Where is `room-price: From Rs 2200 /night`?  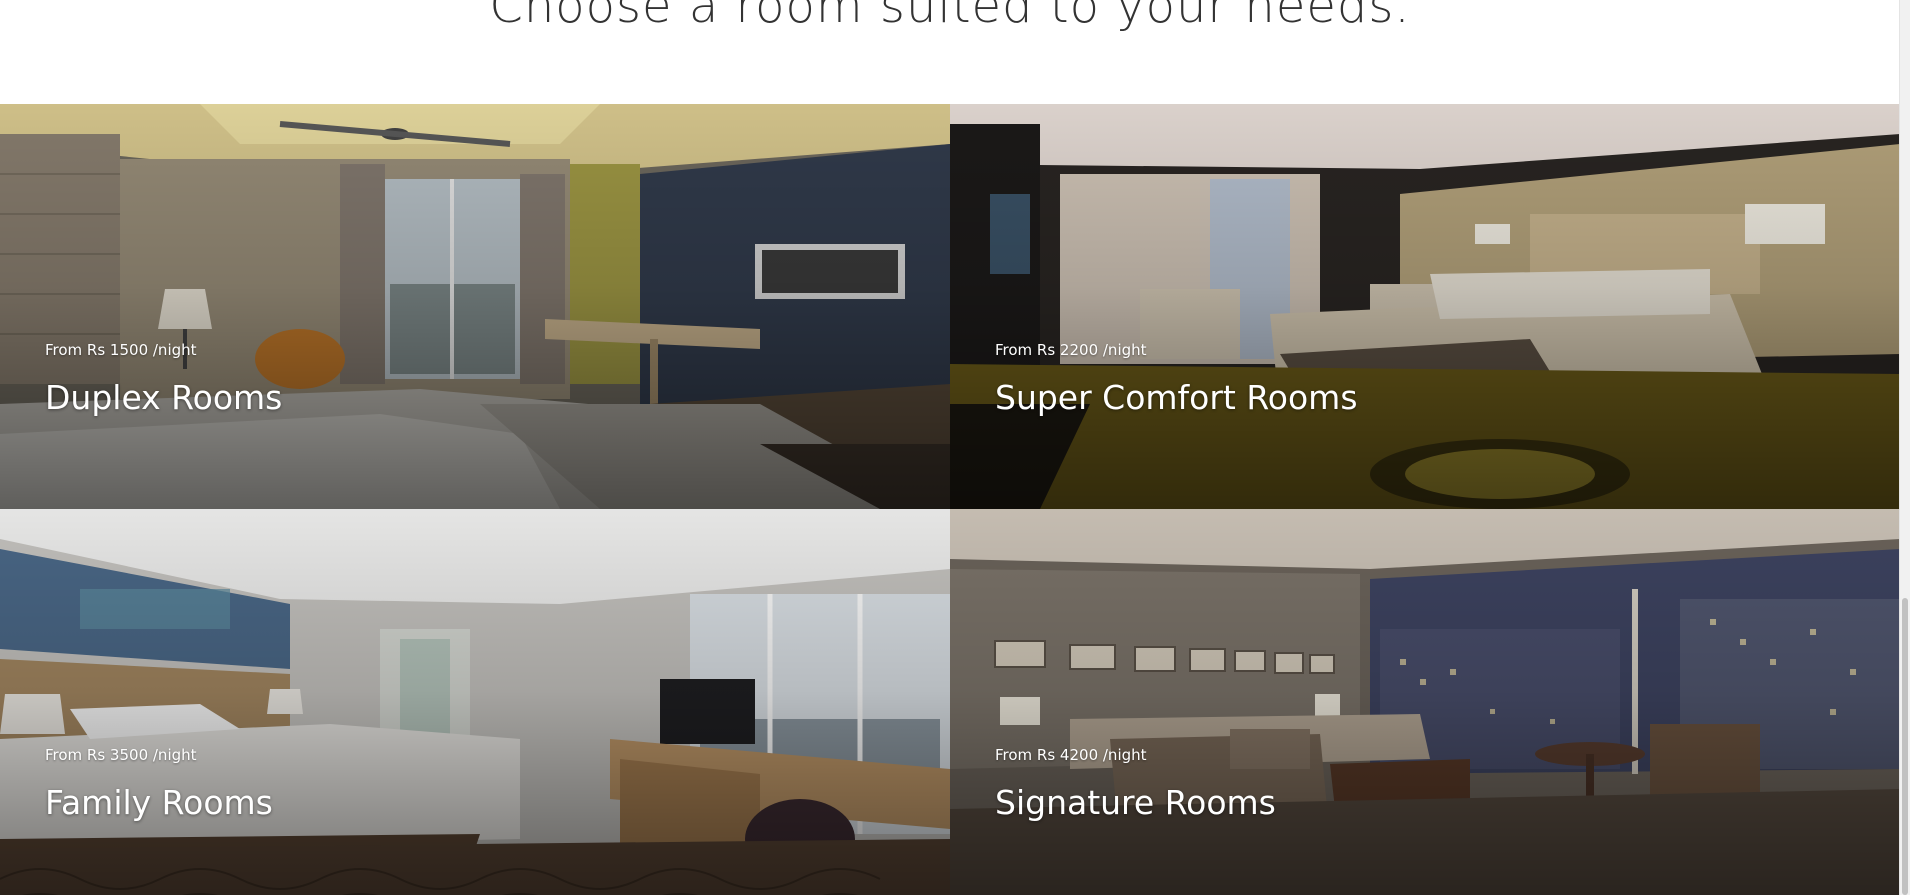
room-price: From Rs 2200 /night is located at coordinates (1071, 350).